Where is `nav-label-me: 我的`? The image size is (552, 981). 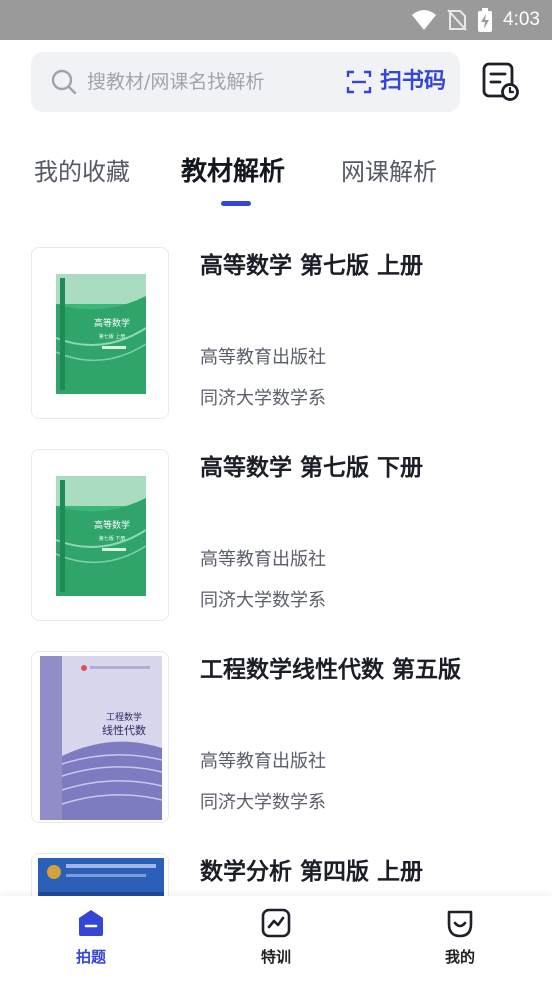
nav-label-me: 我的 is located at coordinates (459, 957).